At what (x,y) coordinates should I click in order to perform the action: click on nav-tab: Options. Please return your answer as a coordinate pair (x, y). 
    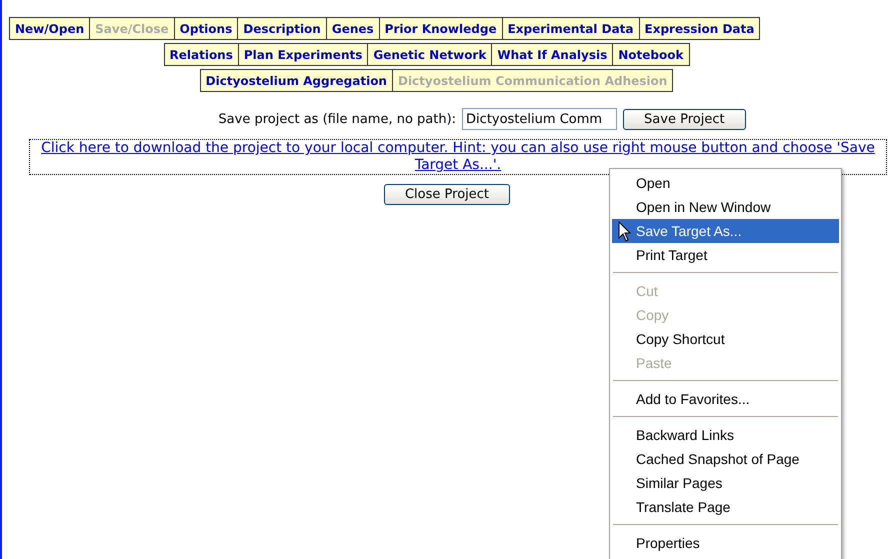
    Looking at the image, I should click on (206, 28).